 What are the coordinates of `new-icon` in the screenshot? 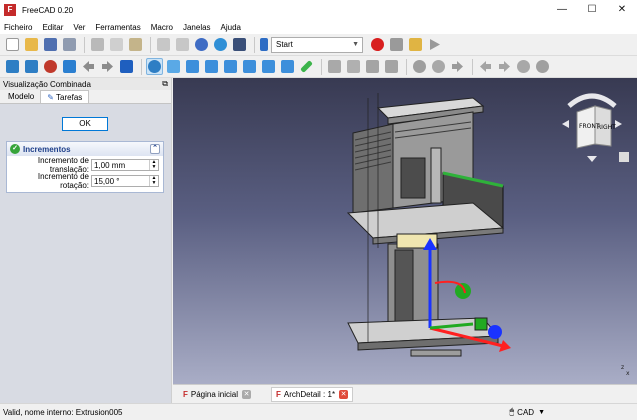 It's located at (12, 44).